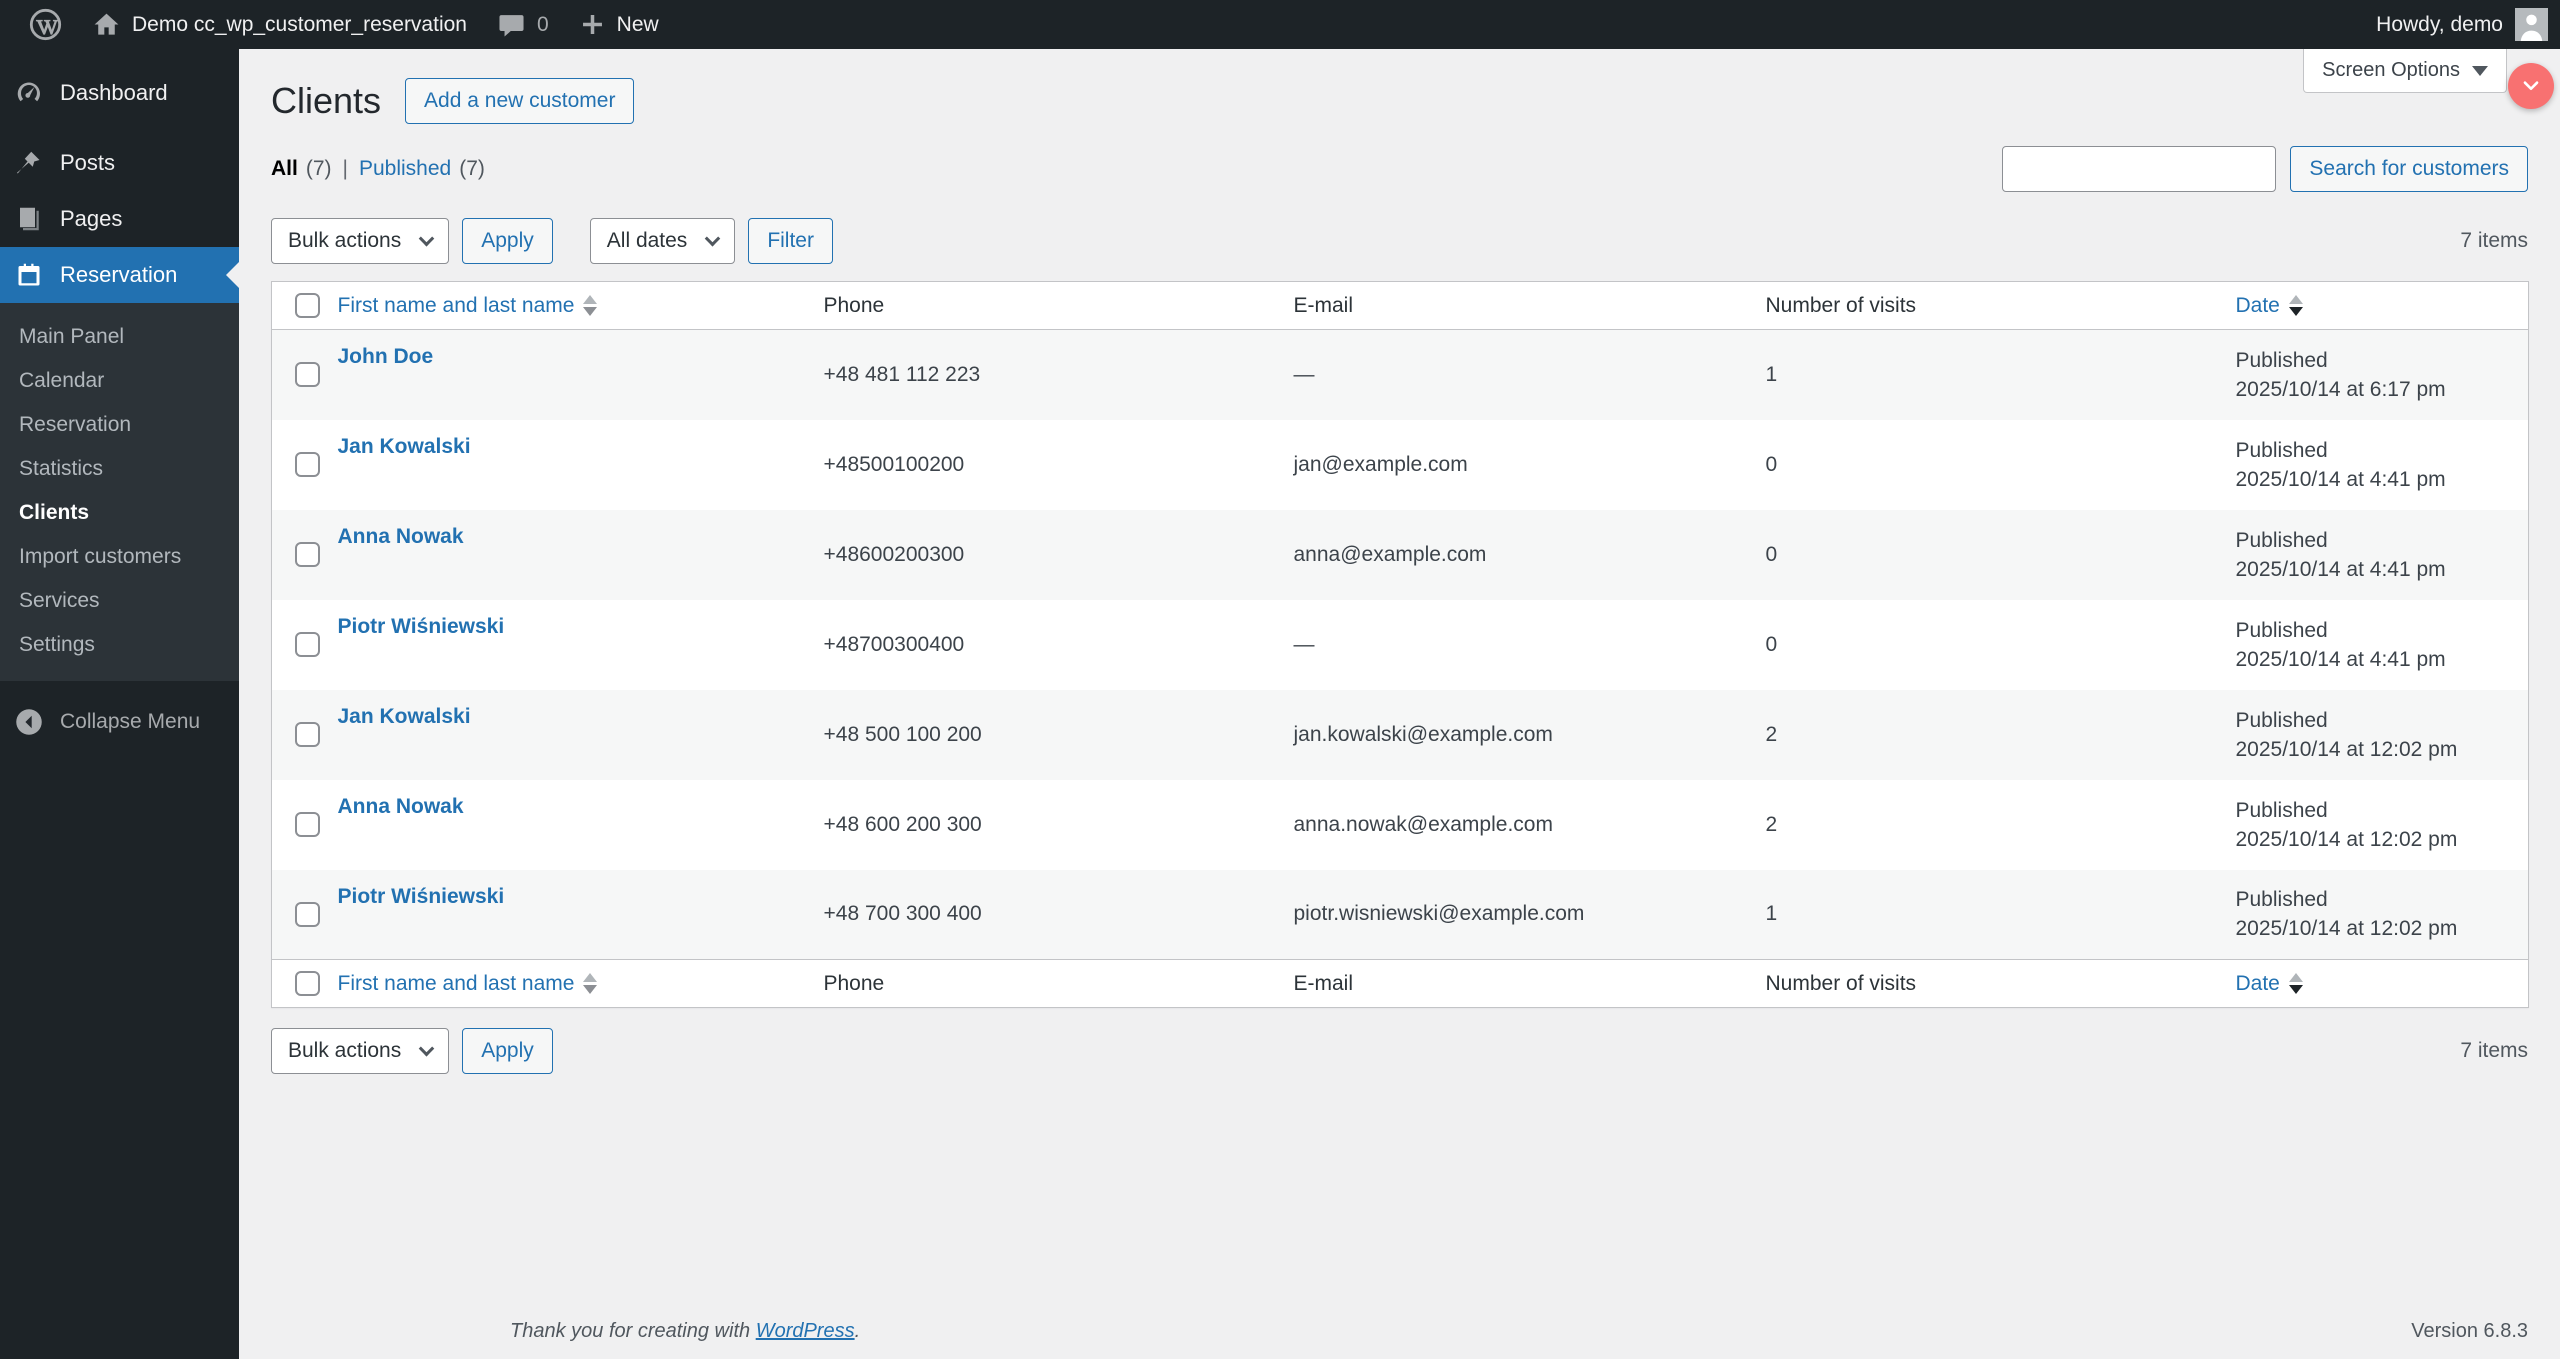  Describe the element at coordinates (2139, 169) in the screenshot. I see `search-input` at that location.